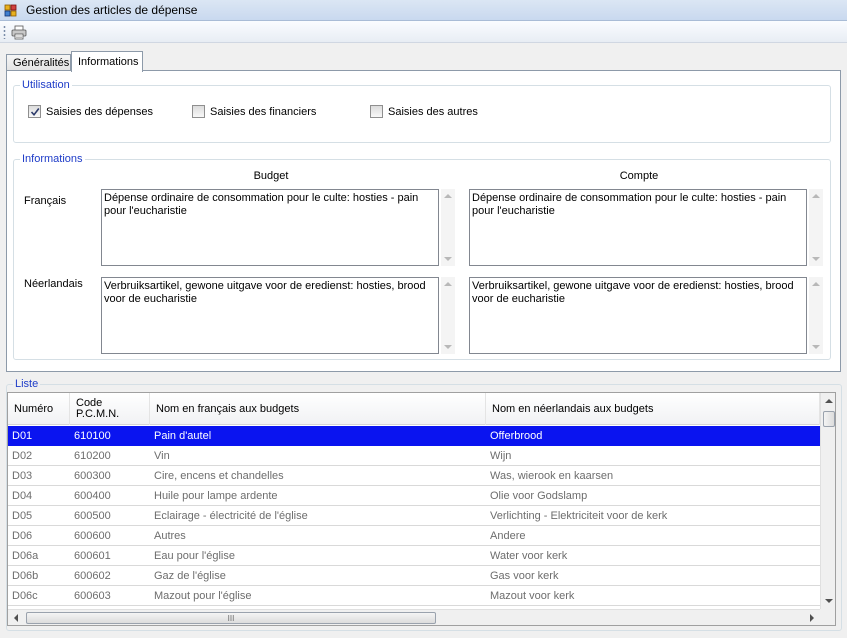 Image resolution: width=847 pixels, height=638 pixels. What do you see at coordinates (4, 32) in the screenshot?
I see `toolbar-grip` at bounding box center [4, 32].